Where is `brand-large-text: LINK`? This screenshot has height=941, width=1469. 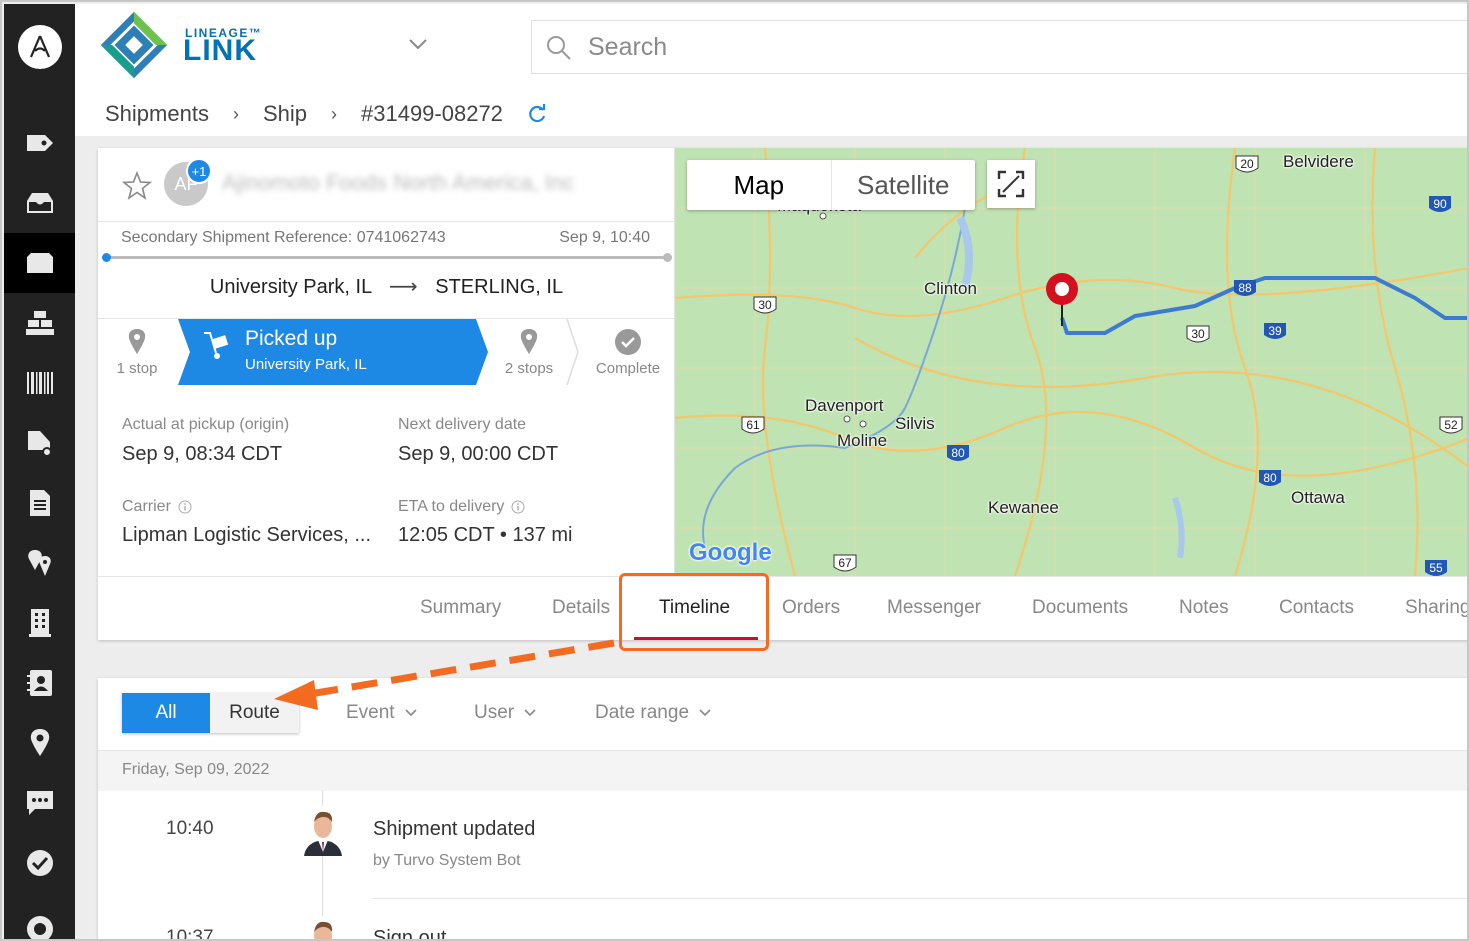
brand-large-text: LINK is located at coordinates (220, 50).